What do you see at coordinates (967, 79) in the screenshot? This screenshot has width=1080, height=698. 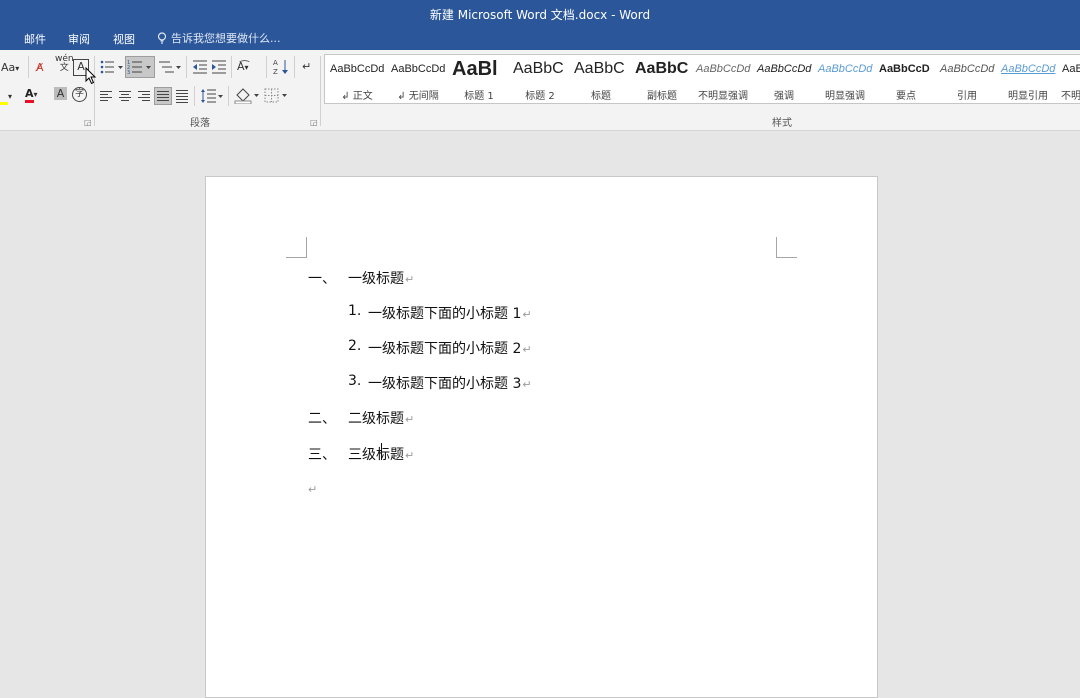 I see `style-quote: AaBbCcDd 引用` at bounding box center [967, 79].